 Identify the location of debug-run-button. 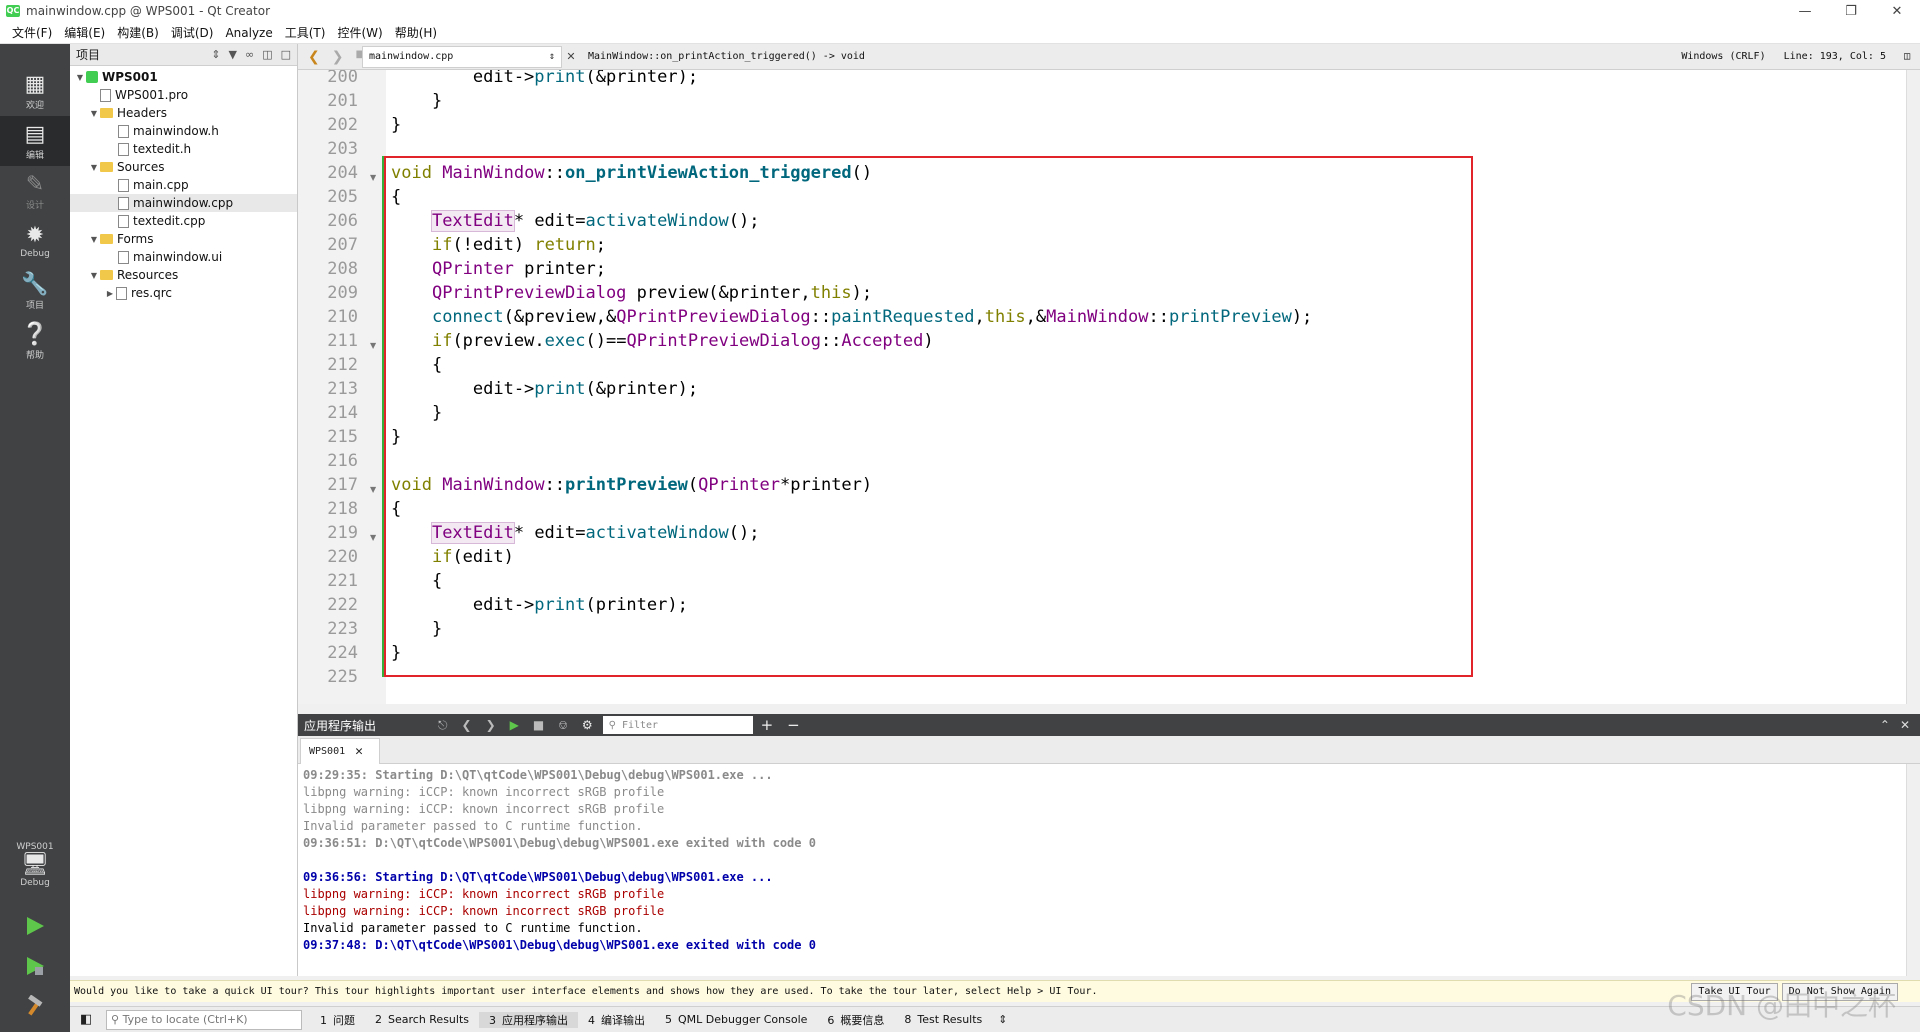
(35, 966).